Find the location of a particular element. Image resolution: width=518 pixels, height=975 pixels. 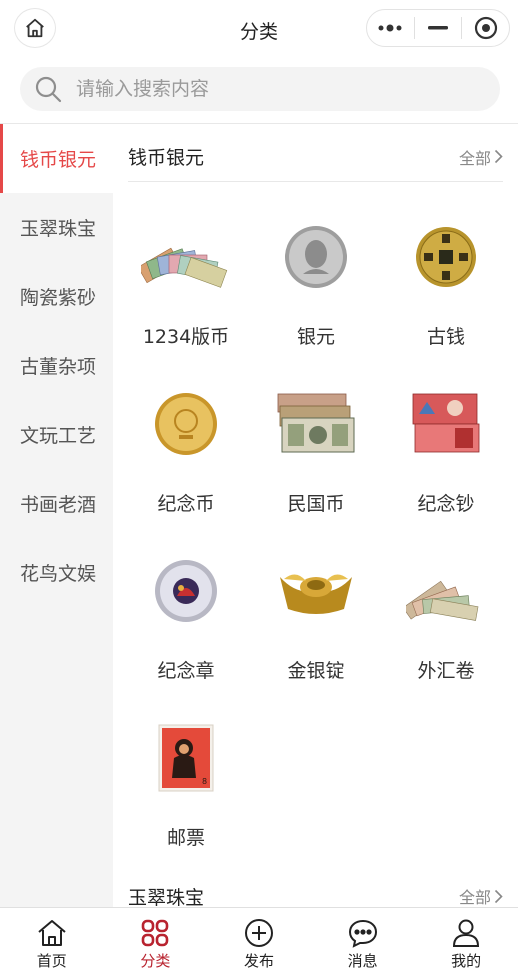

sidebar-item-paintings-liquor: 书画老酒 is located at coordinates (56, 503).